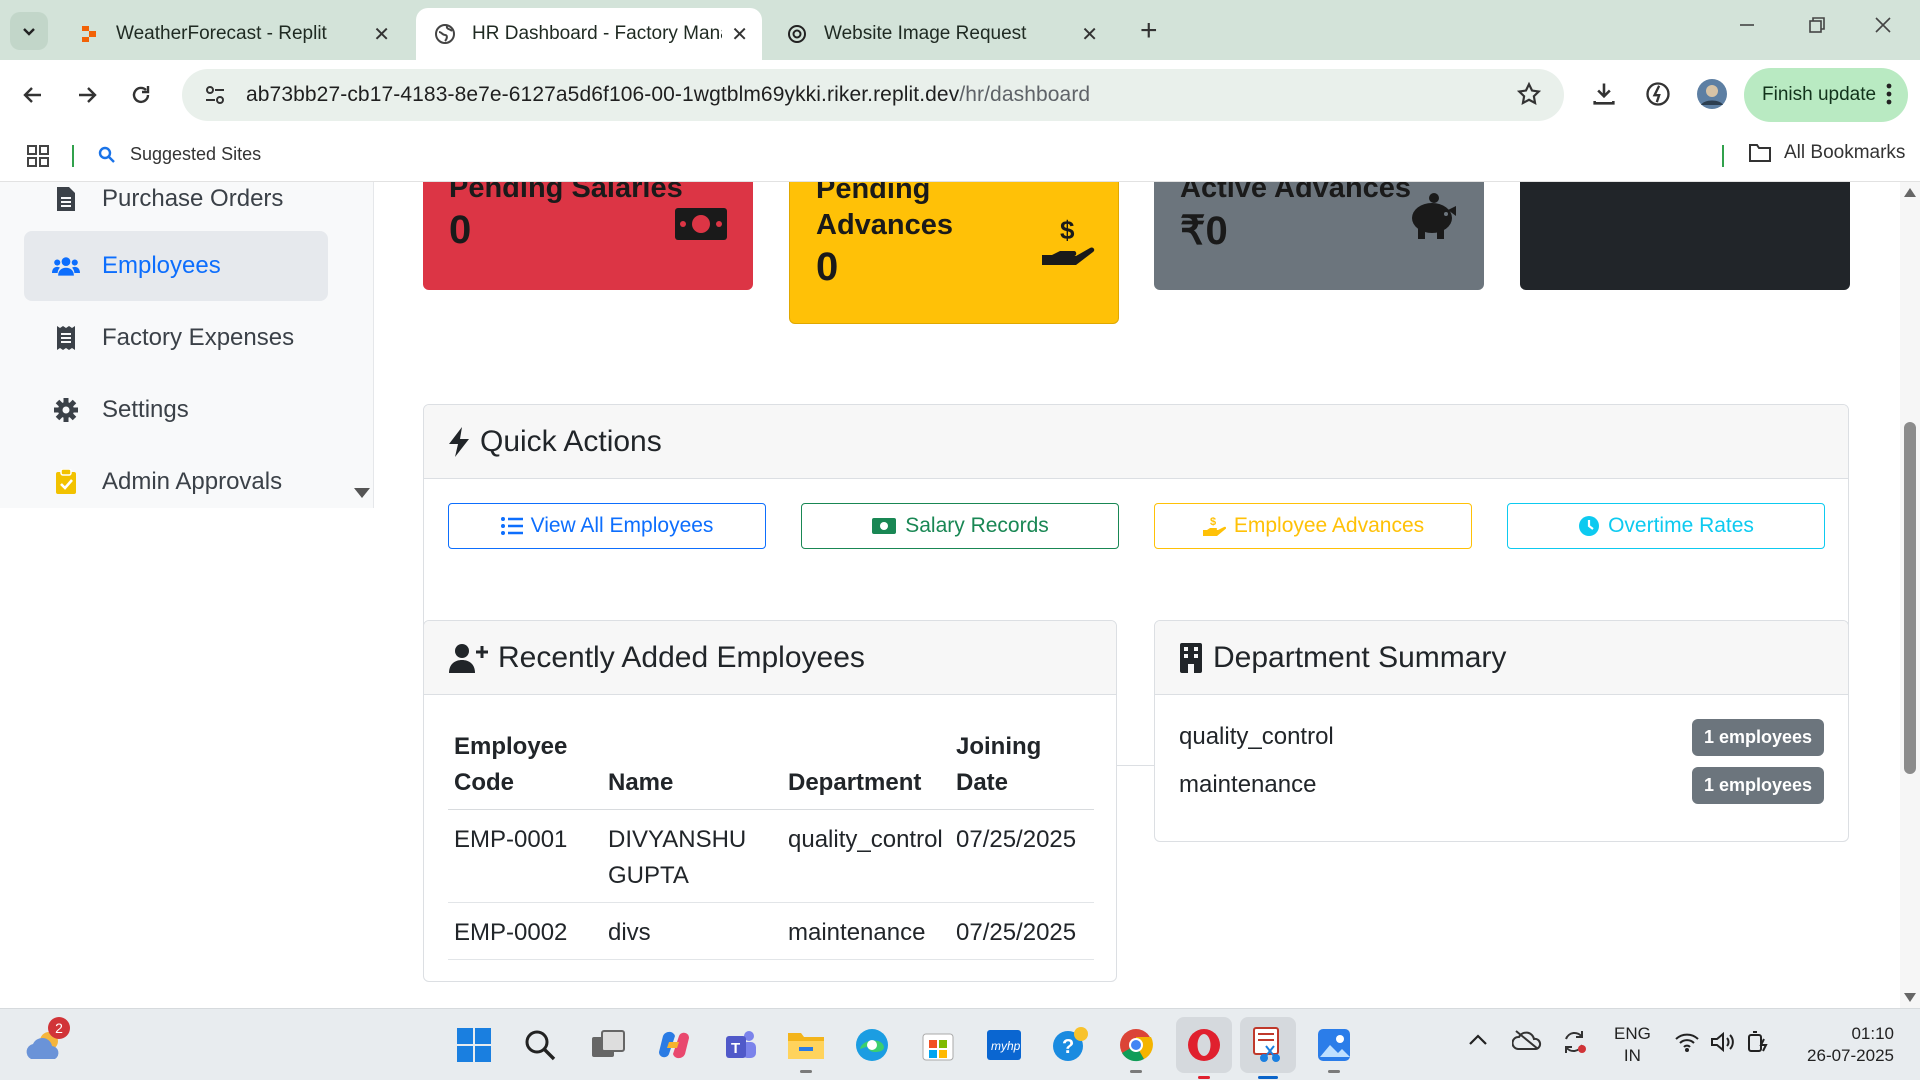 The height and width of the screenshot is (1080, 1920). What do you see at coordinates (1526, 1042) in the screenshot?
I see `onedrive-icon` at bounding box center [1526, 1042].